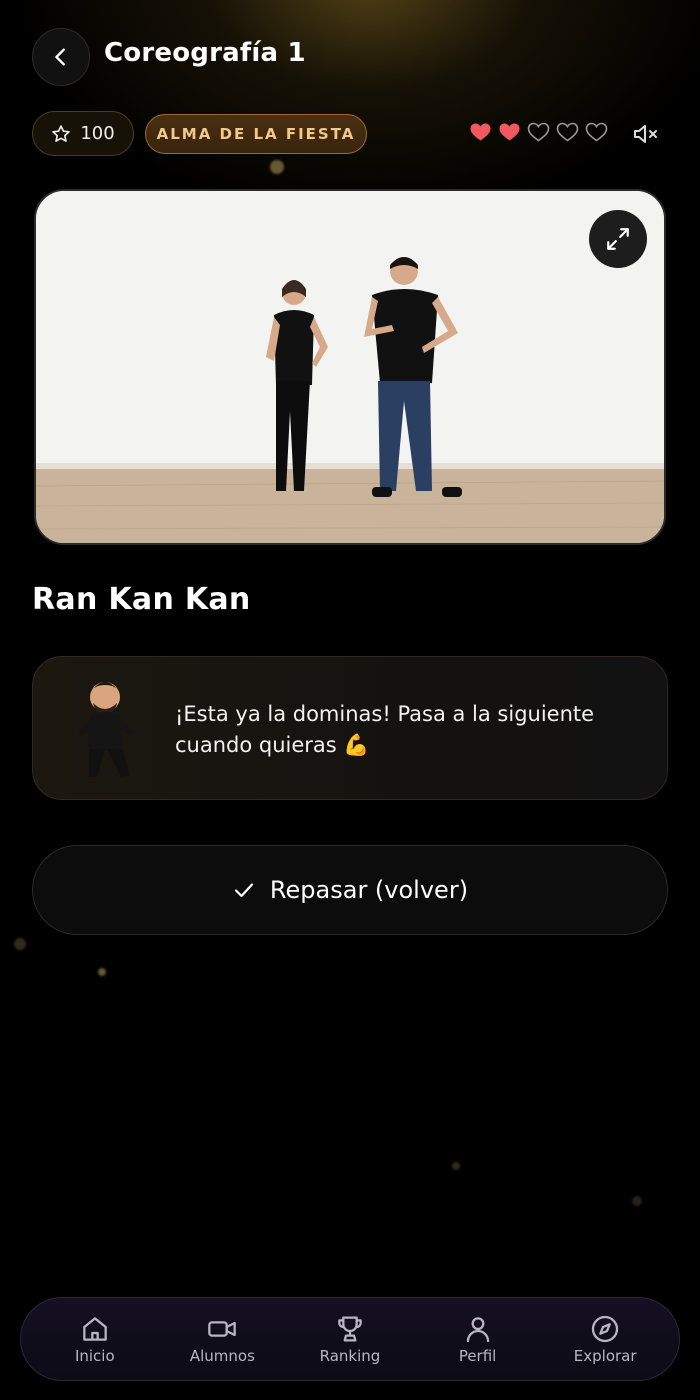  I want to click on nav-item-label: Alumnos, so click(222, 1356).